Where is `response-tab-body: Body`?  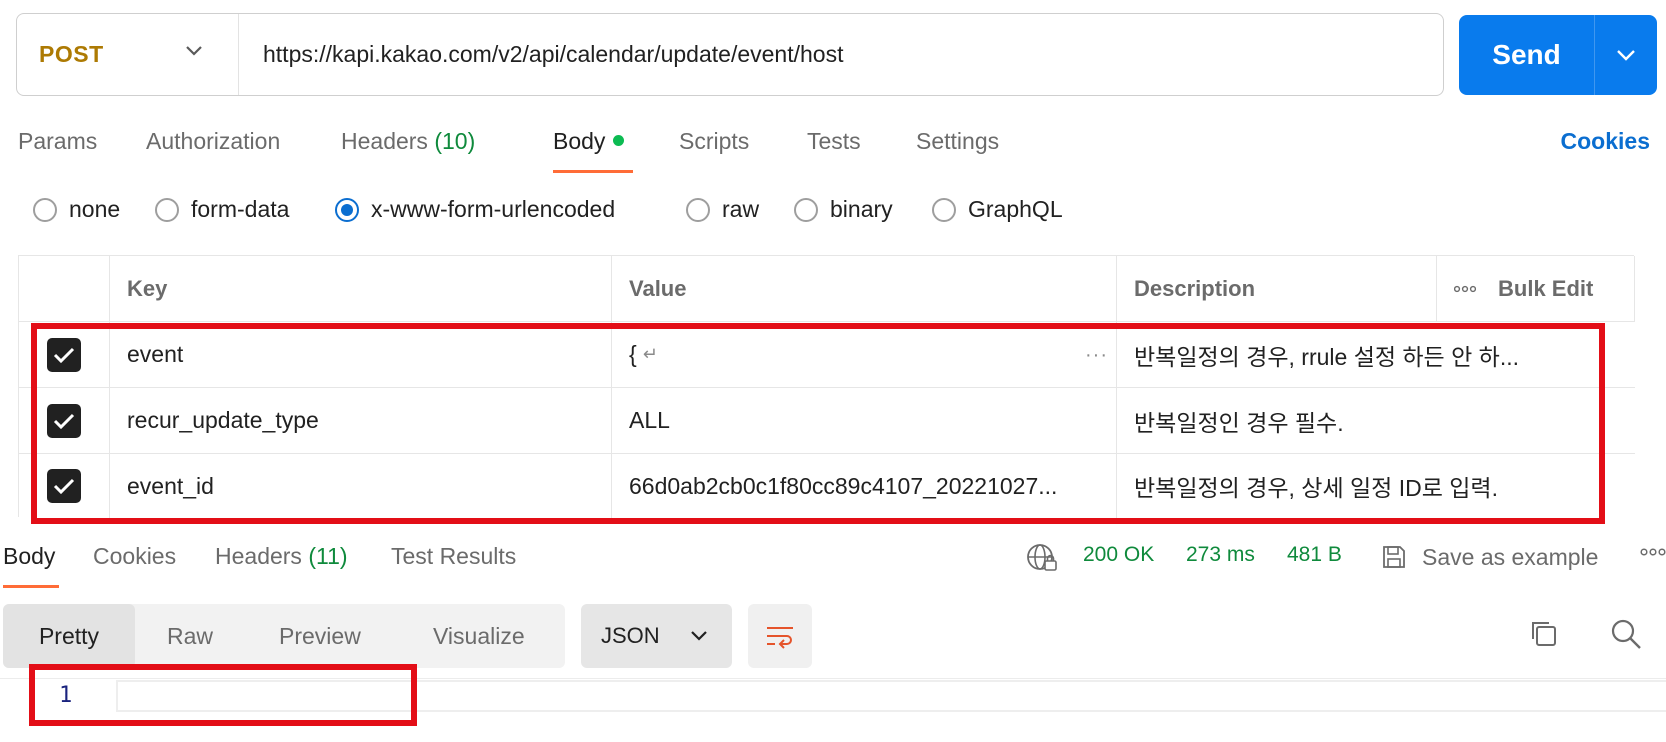 response-tab-body: Body is located at coordinates (29, 556).